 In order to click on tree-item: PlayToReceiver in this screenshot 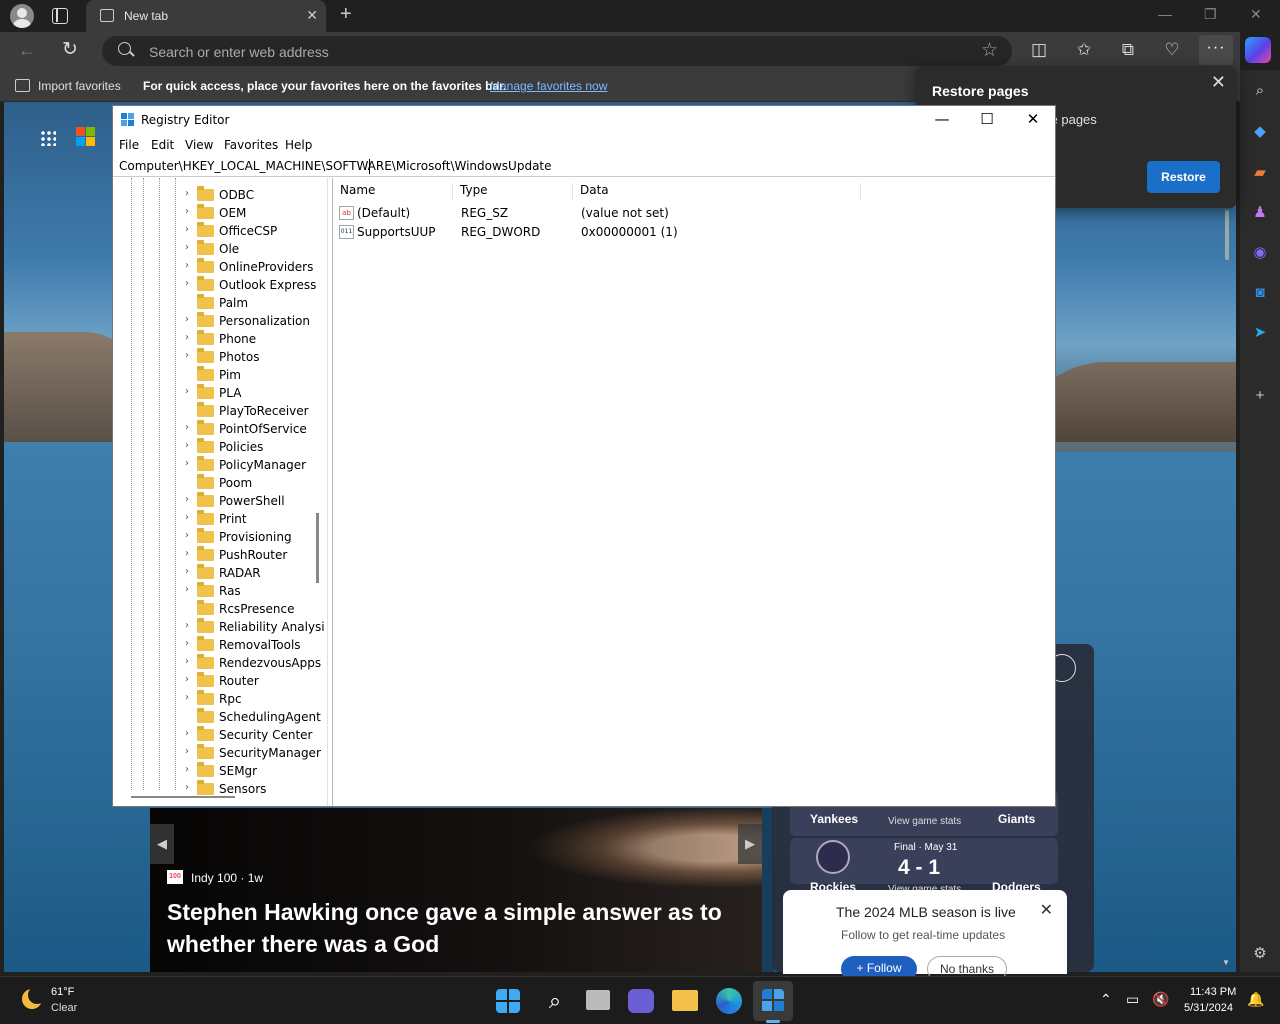, I will do `click(256, 411)`.